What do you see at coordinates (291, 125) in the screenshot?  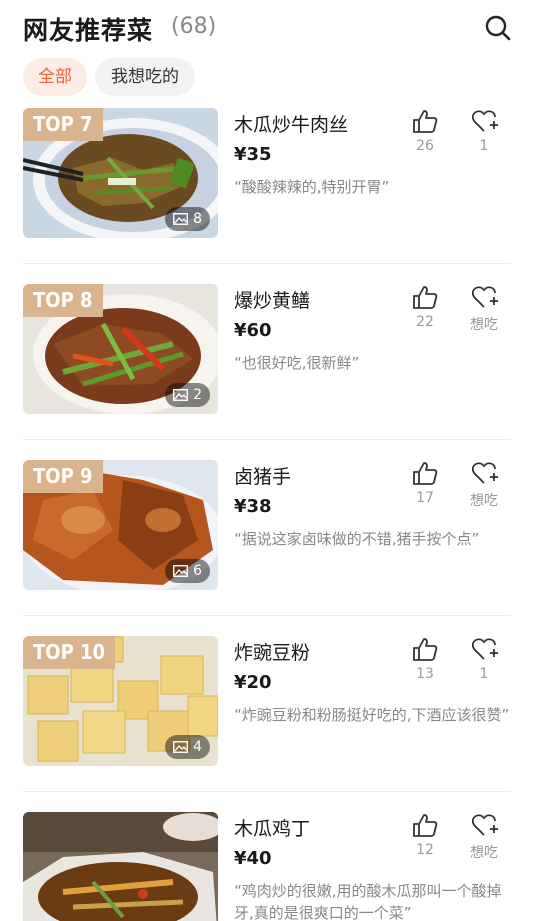 I see `dish-name: 木瓜炒牛肉丝` at bounding box center [291, 125].